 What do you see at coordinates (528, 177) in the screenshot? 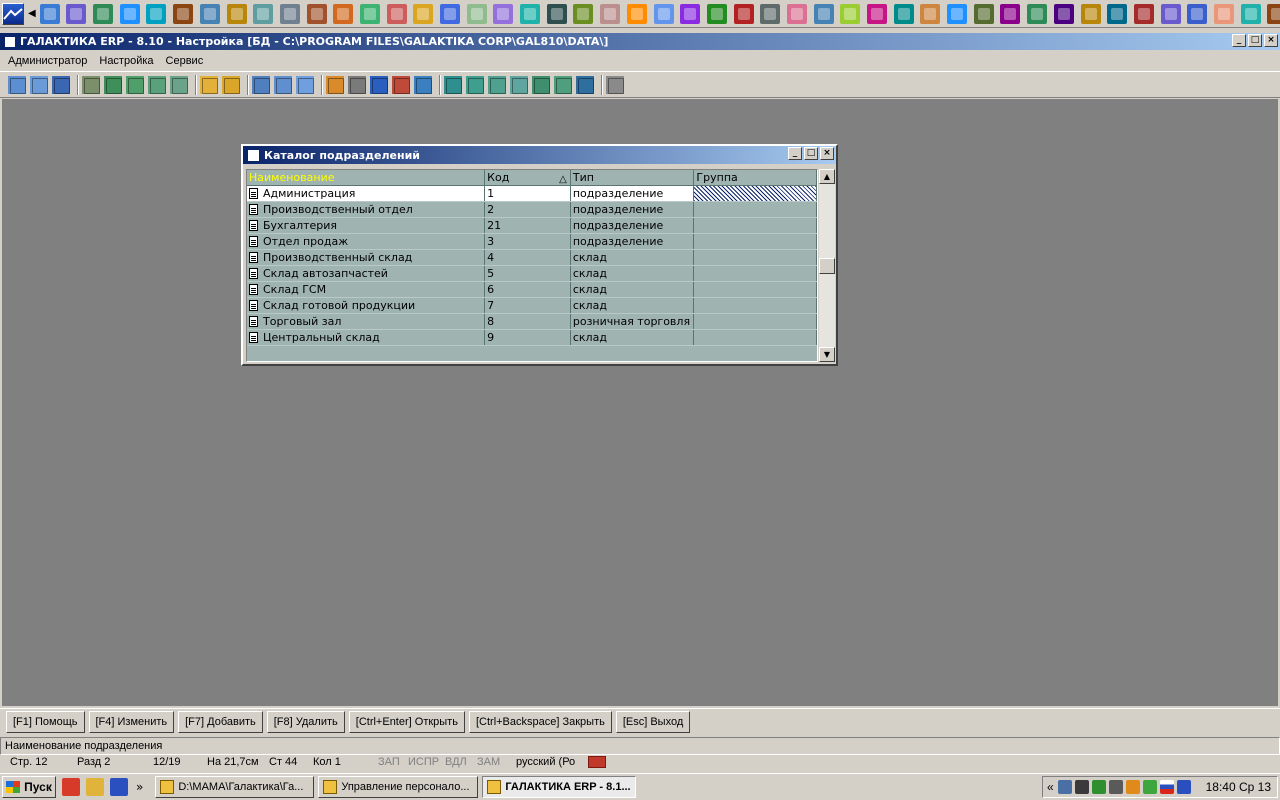
I see `column-header-code: Код △` at bounding box center [528, 177].